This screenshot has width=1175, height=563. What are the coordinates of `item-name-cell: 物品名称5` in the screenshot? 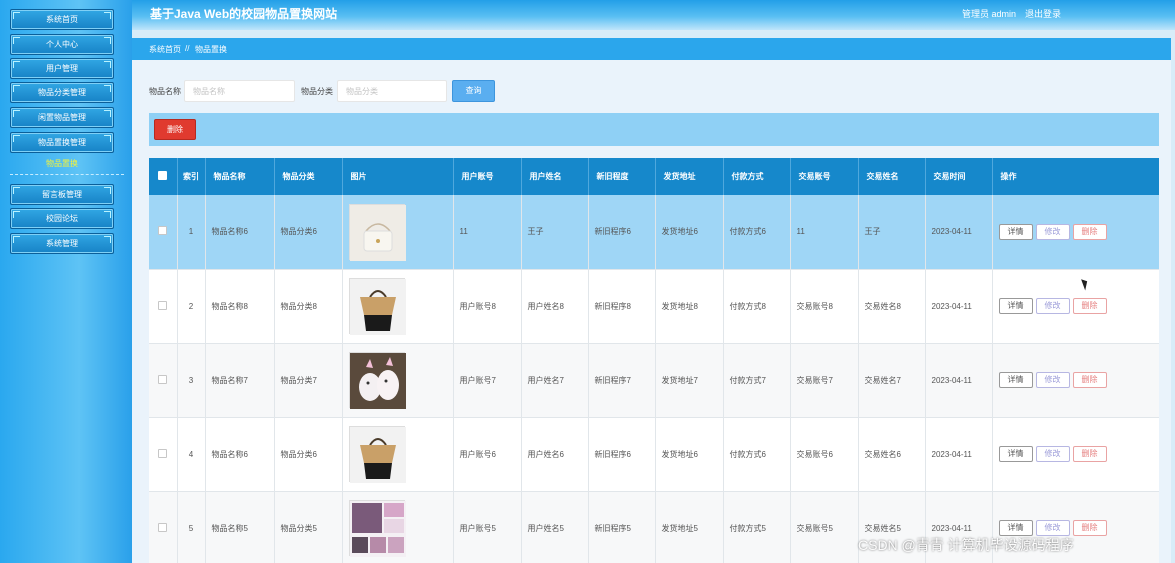 It's located at (240, 527).